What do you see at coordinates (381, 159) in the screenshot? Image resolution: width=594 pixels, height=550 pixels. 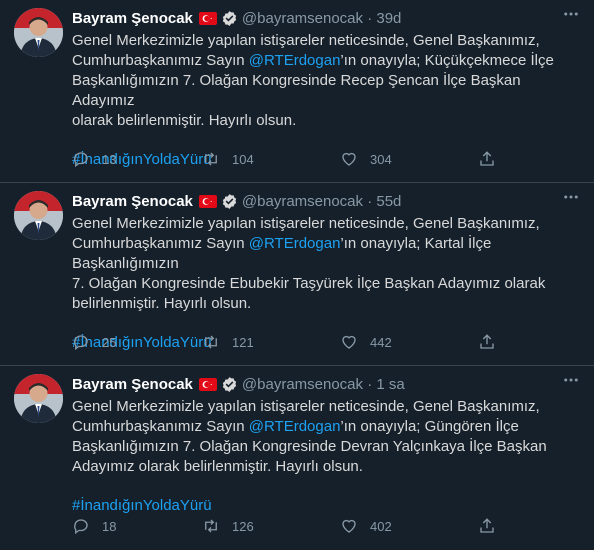 I see `like-count: 304` at bounding box center [381, 159].